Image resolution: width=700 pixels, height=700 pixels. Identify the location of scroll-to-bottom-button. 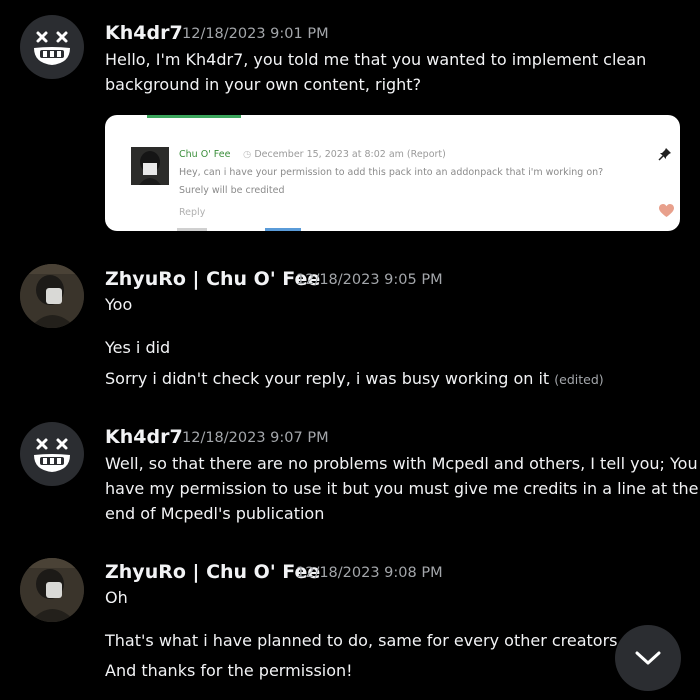
(648, 658).